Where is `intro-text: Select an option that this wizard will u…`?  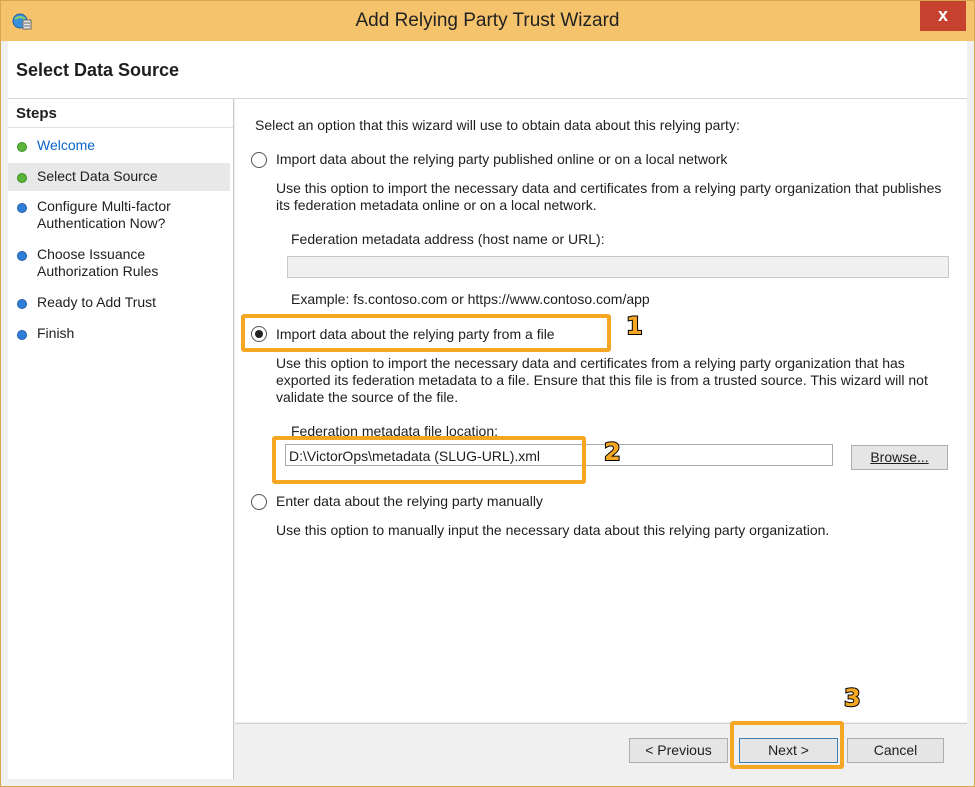 intro-text: Select an option that this wizard will u… is located at coordinates (497, 125).